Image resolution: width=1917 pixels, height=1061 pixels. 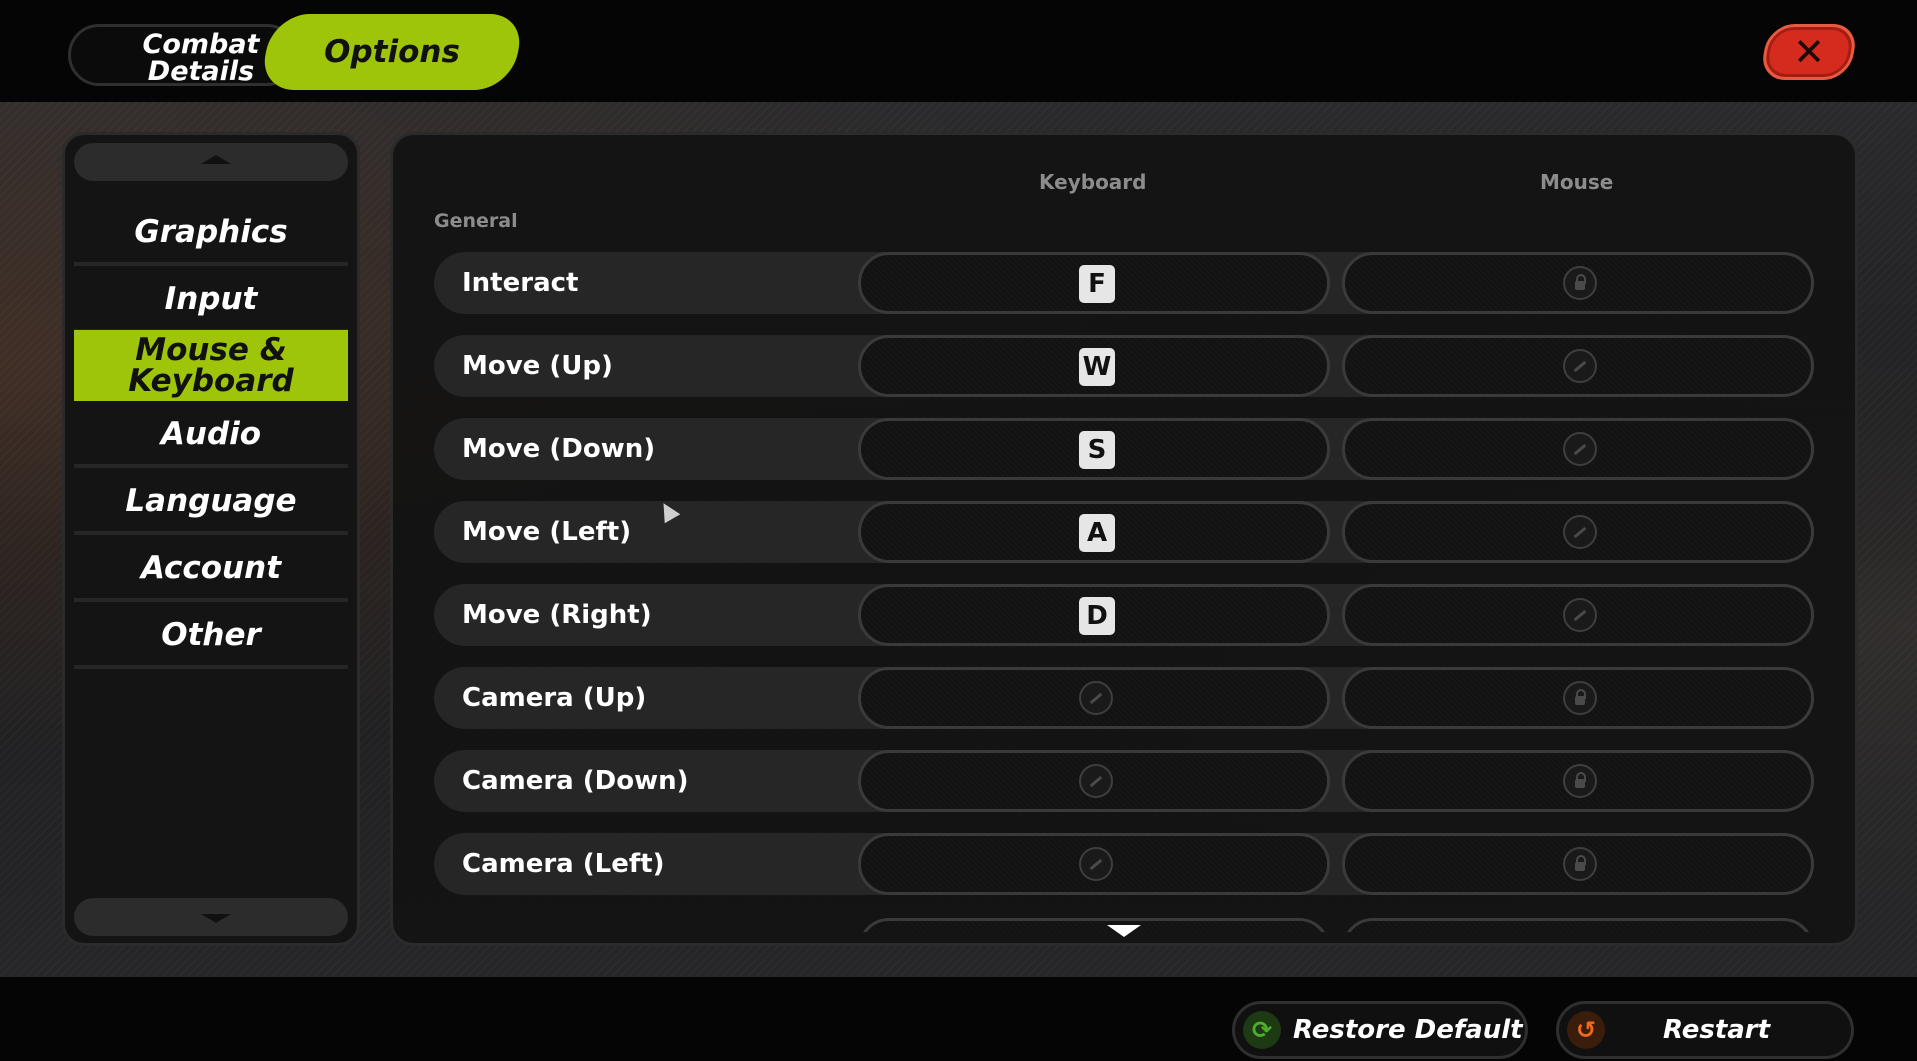 I want to click on key-cap: W, so click(x=1097, y=367).